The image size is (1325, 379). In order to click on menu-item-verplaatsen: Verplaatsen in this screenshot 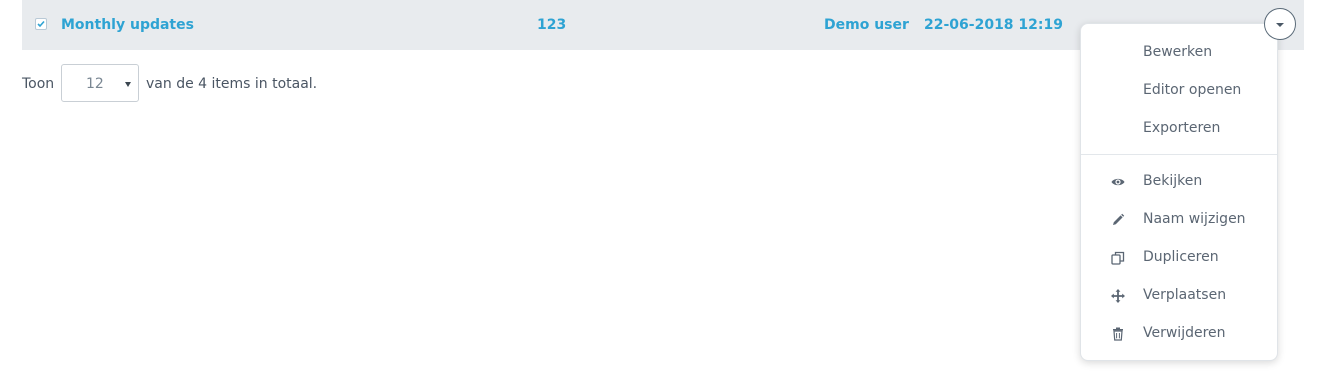, I will do `click(1179, 296)`.